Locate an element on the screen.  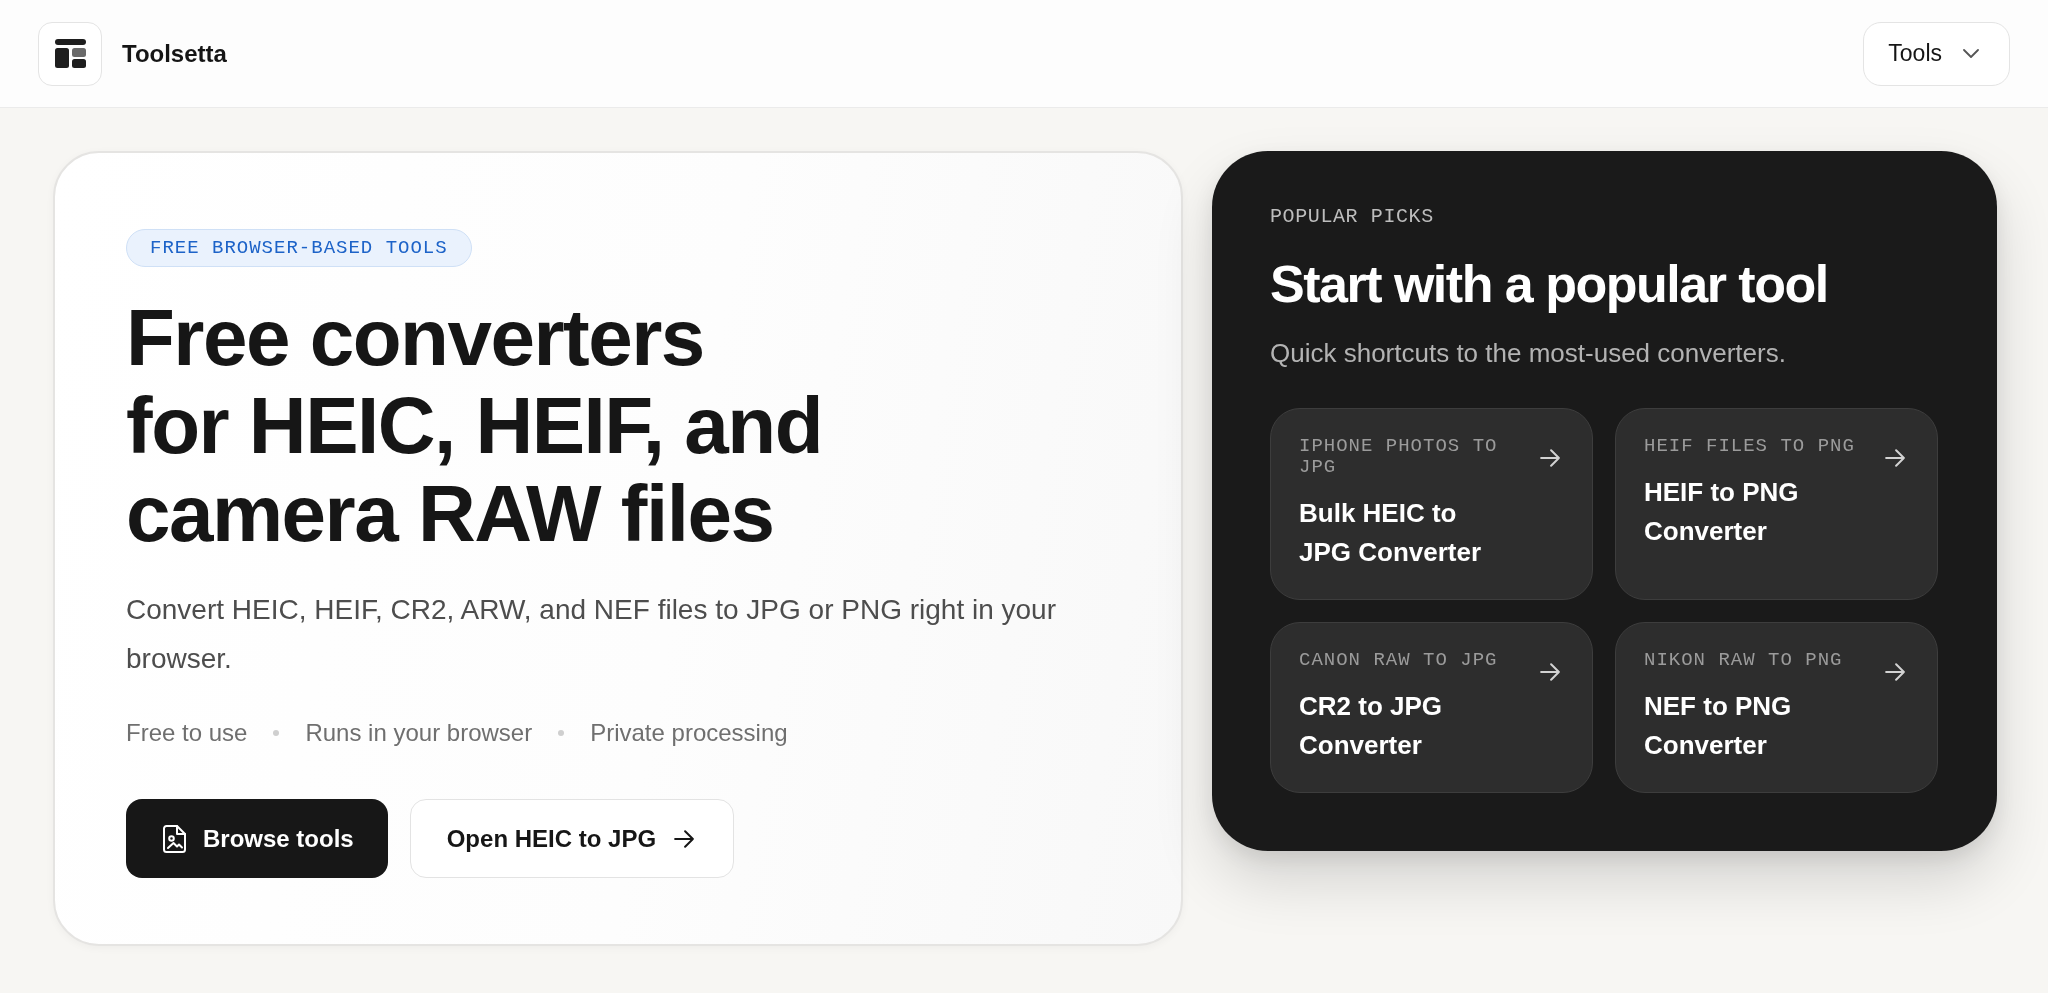
tool-card-tag: CANON RAW TO JPG is located at coordinates (1412, 660).